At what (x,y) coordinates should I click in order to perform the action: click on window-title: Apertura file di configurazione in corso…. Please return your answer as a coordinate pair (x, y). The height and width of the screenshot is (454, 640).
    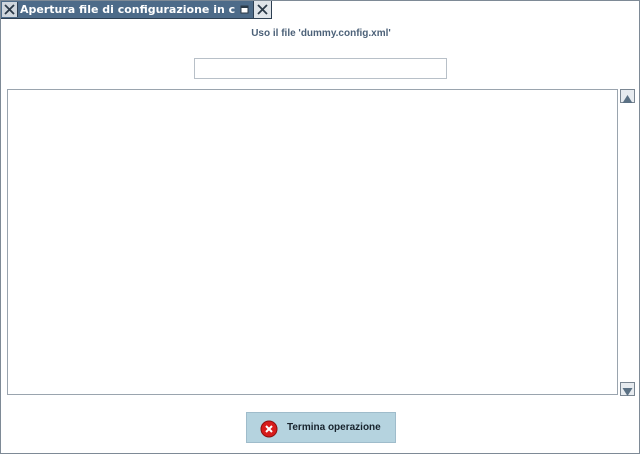
    Looking at the image, I should click on (127, 9).